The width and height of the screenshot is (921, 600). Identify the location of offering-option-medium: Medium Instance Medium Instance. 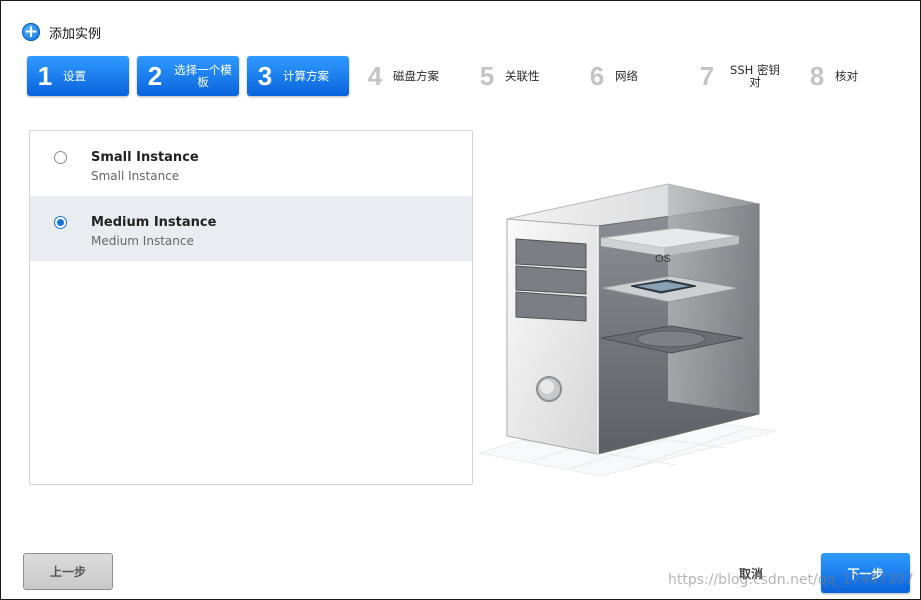
(251, 228).